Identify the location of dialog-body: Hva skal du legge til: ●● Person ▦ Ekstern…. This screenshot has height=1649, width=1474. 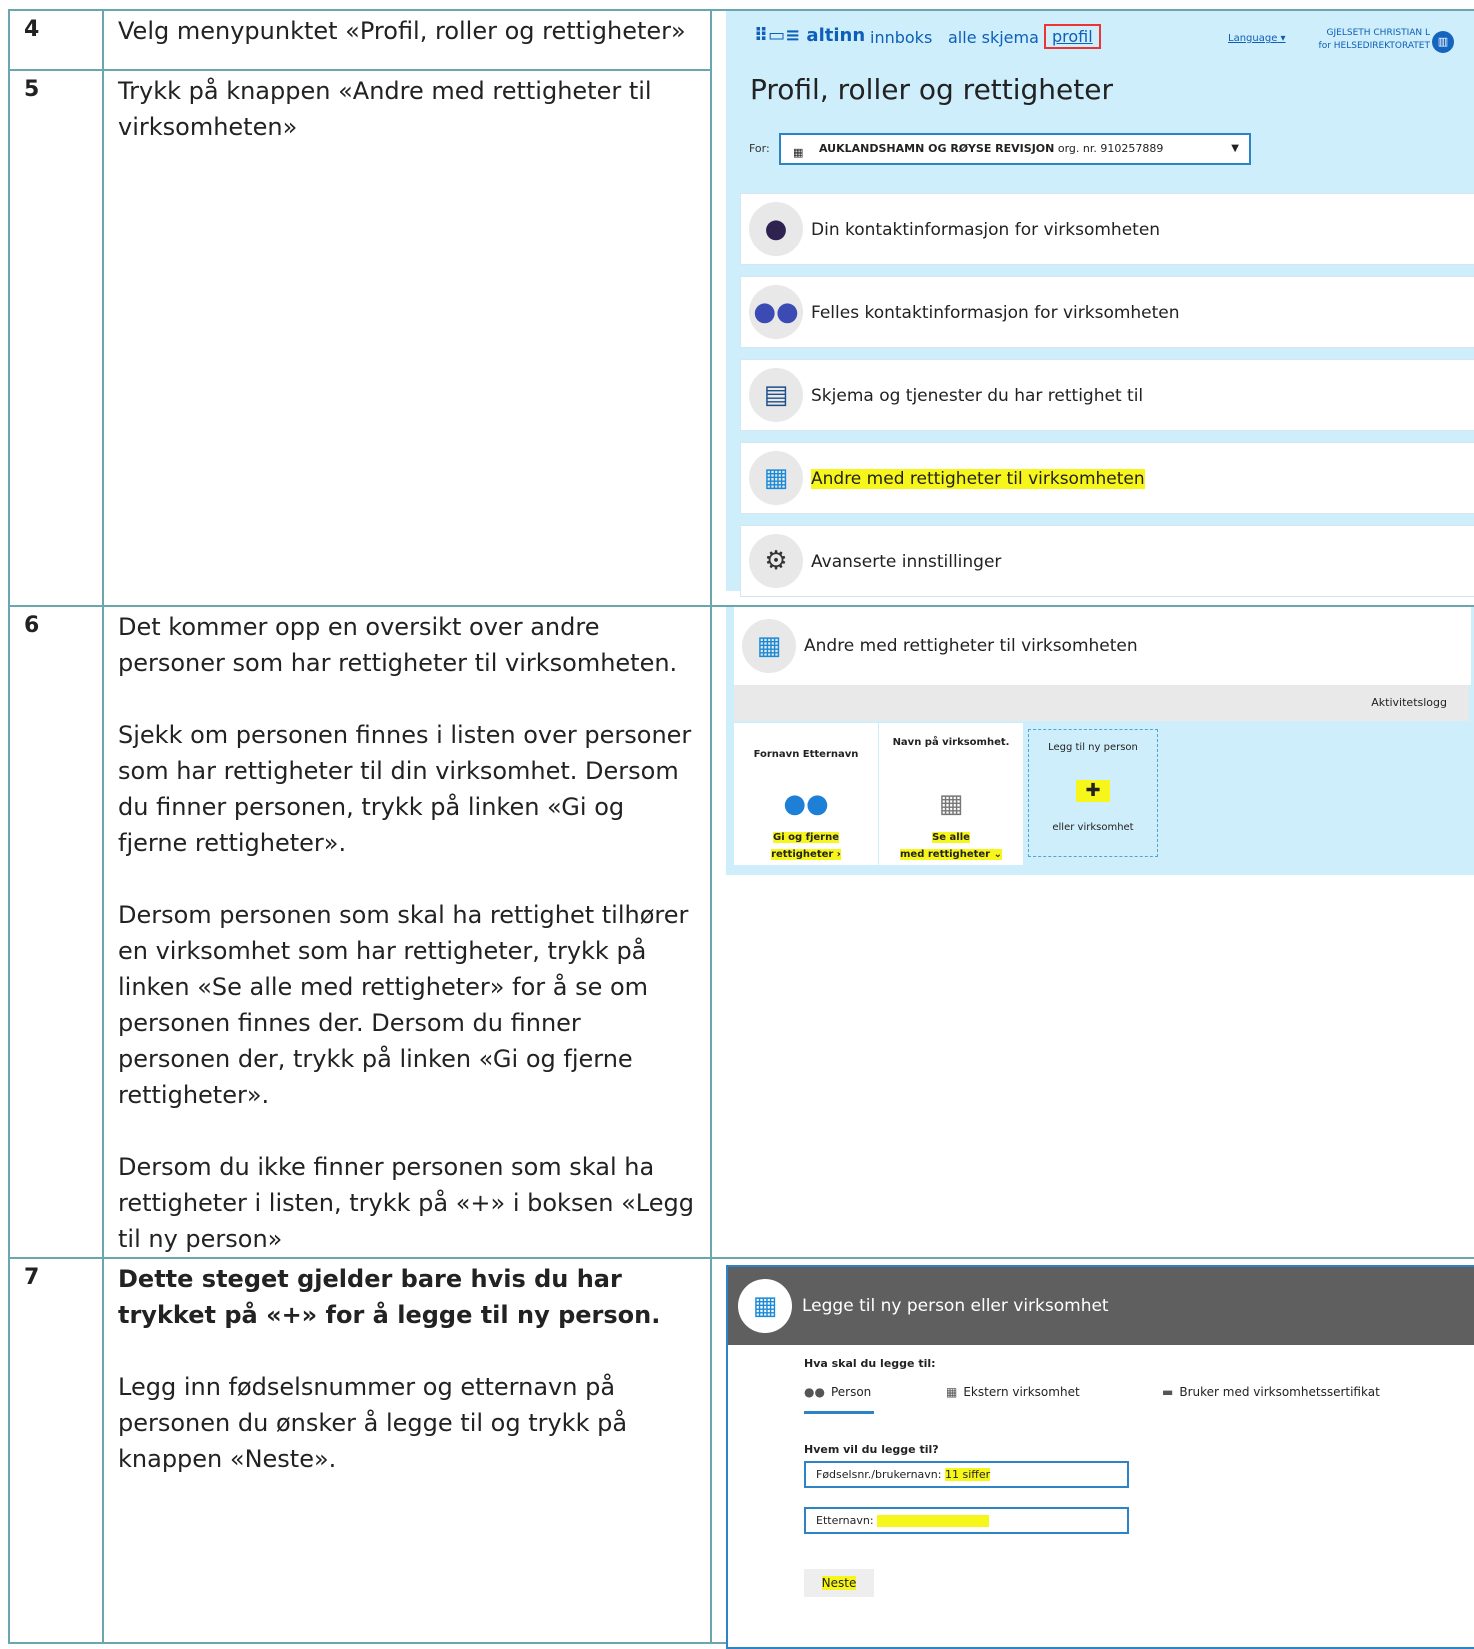
(1101, 1496).